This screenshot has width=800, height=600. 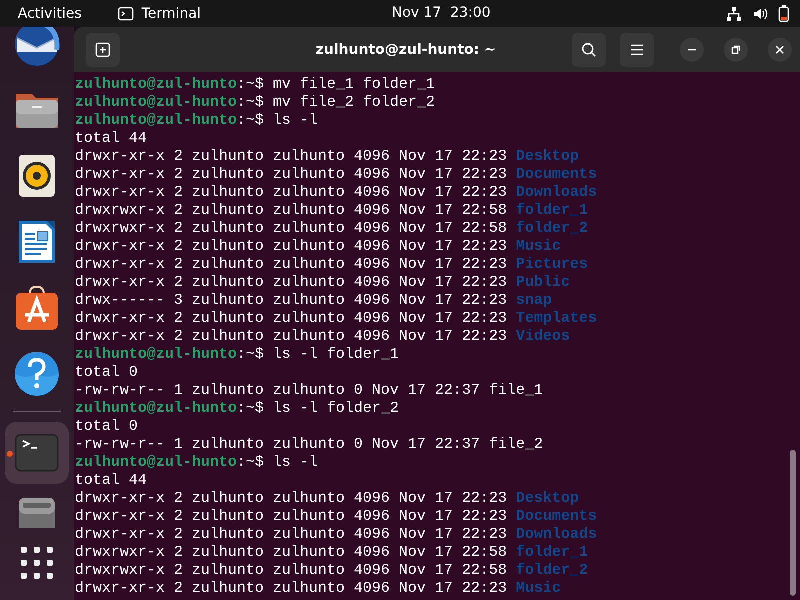 I want to click on command-text: :~$ ls -l folder_2, so click(x=318, y=408).